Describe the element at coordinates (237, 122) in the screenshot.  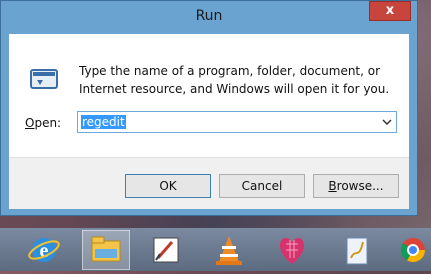
I see `open-combobox: regedit` at that location.